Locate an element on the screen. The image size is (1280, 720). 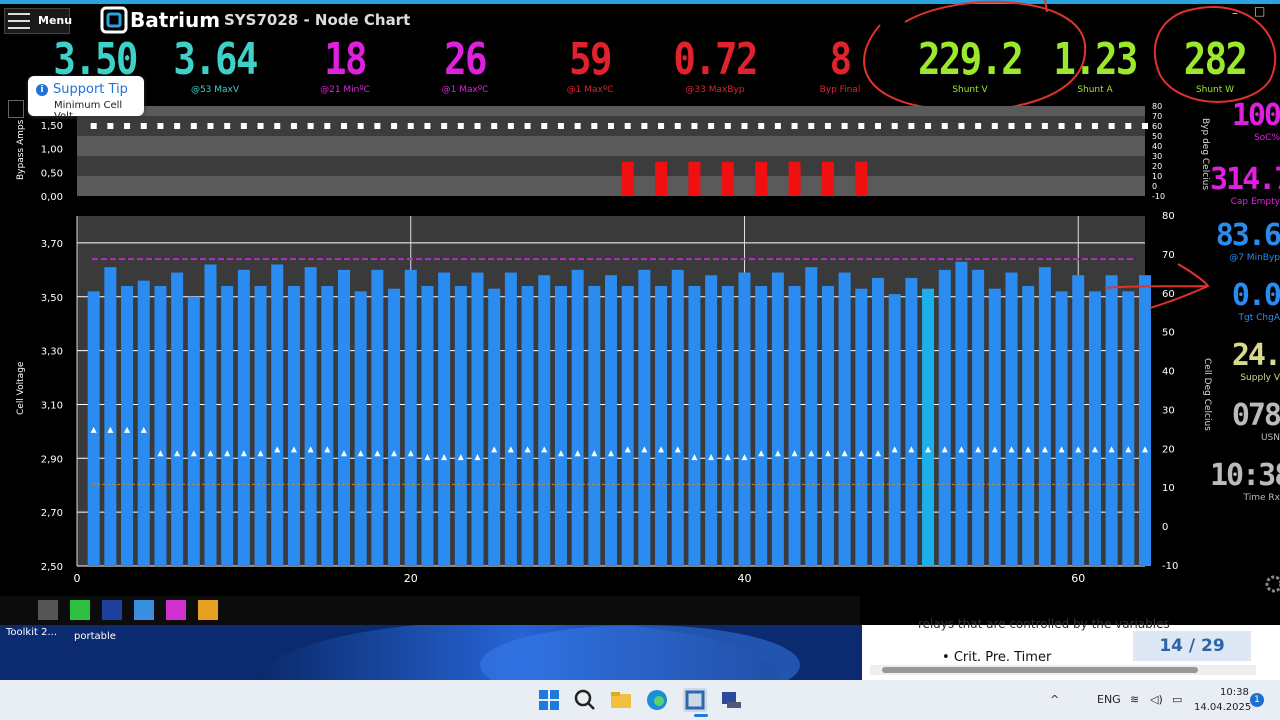
fan-icon is located at coordinates (176, 610).